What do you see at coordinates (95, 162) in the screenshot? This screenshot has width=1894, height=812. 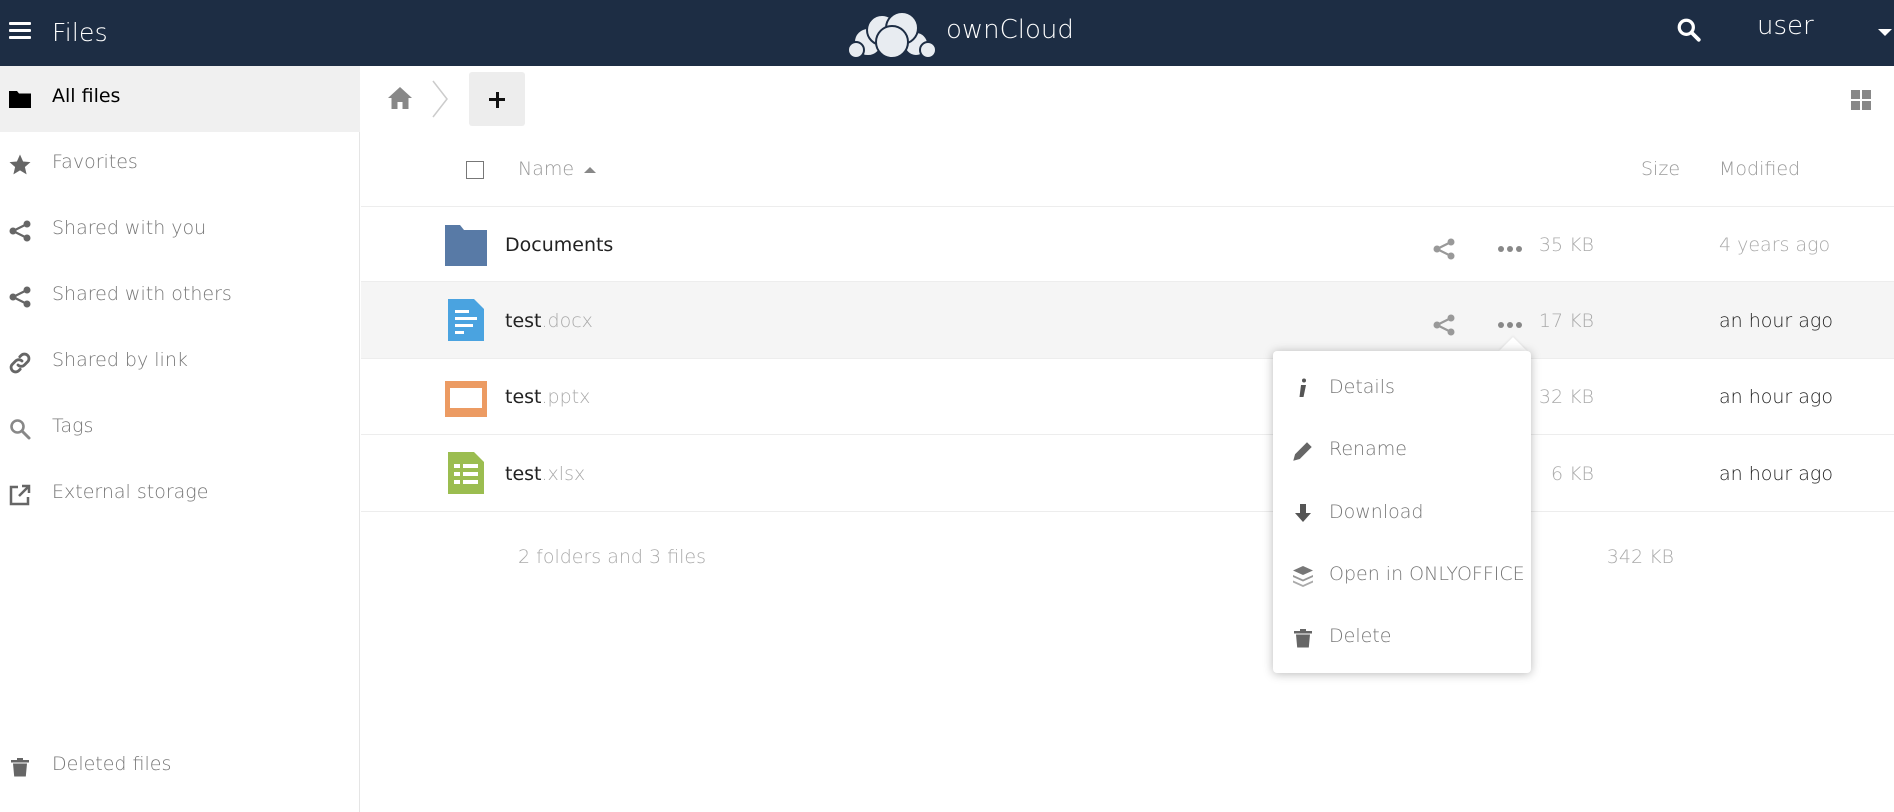 I see `sidebar-item-label: Favorites` at bounding box center [95, 162].